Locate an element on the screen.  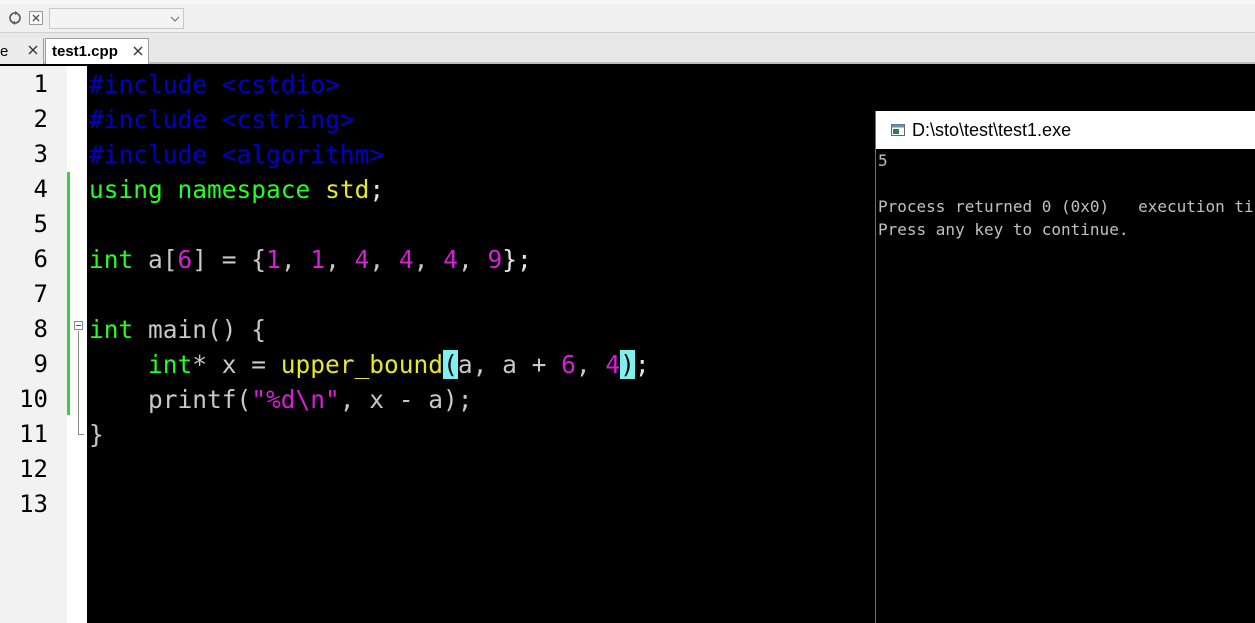
code-token: a, a + is located at coordinates (509, 364).